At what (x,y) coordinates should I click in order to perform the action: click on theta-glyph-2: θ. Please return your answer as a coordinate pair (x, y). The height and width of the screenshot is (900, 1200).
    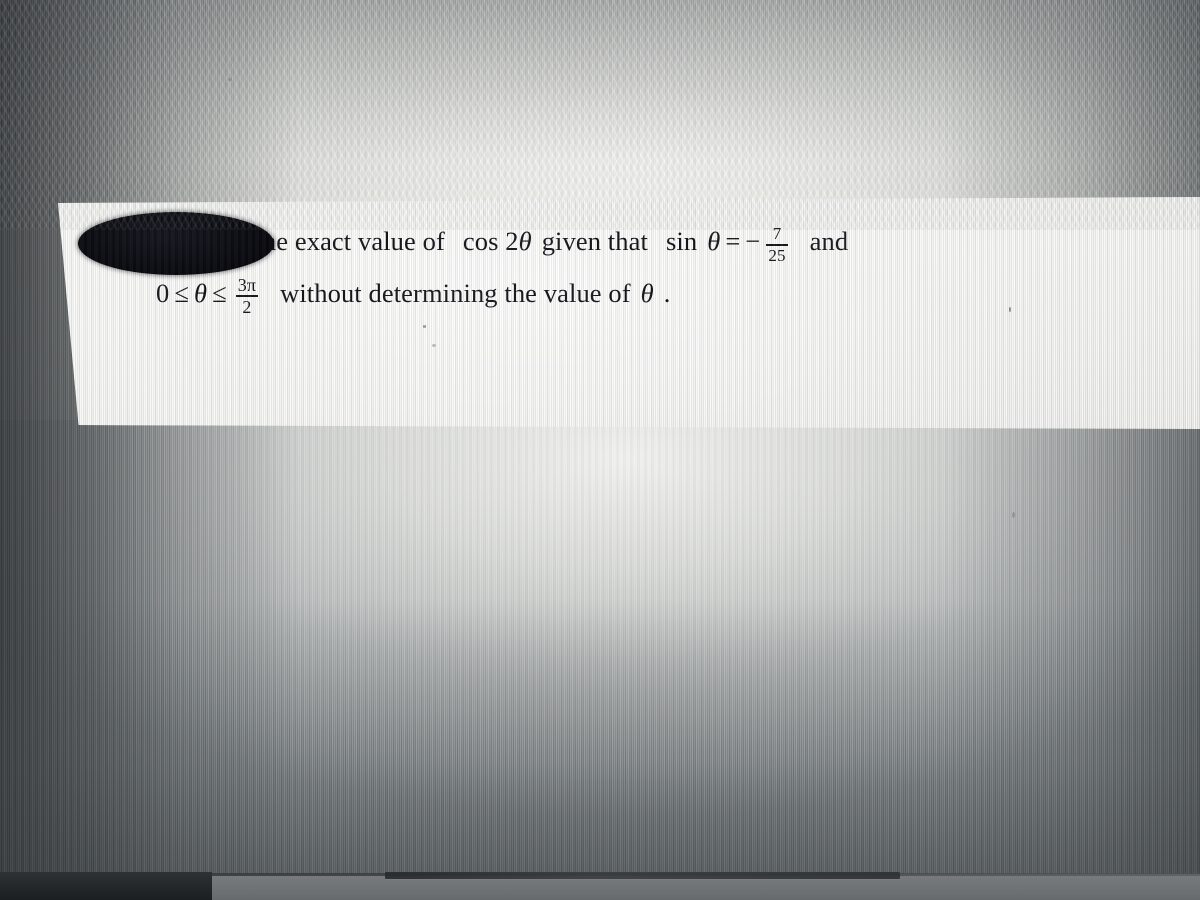
    Looking at the image, I should click on (714, 241).